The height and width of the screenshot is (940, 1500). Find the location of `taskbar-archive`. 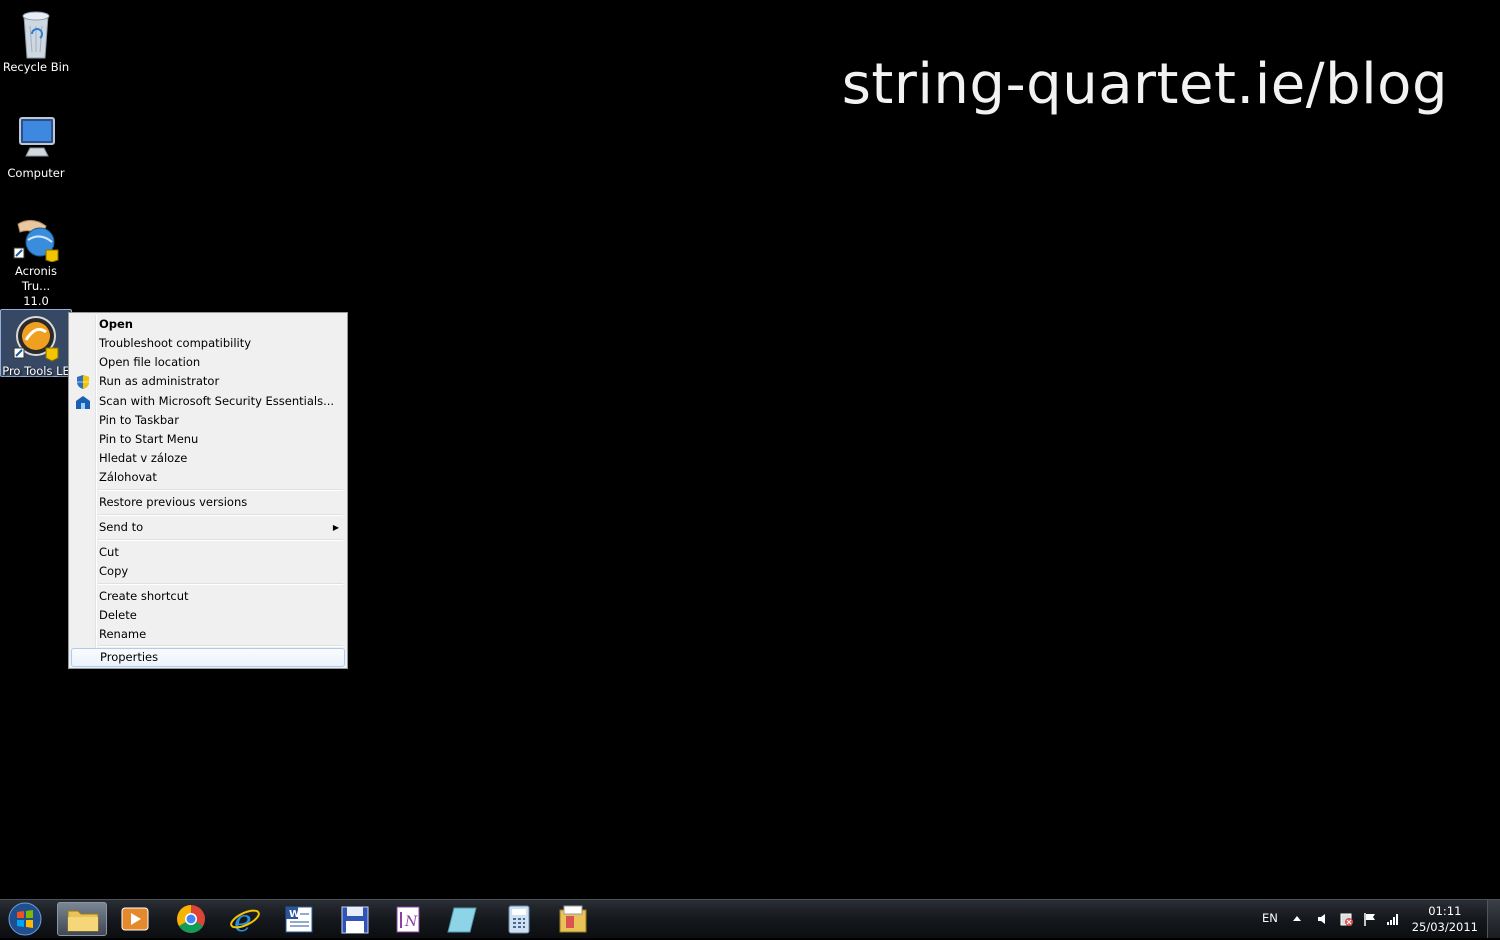

taskbar-archive is located at coordinates (573, 919).